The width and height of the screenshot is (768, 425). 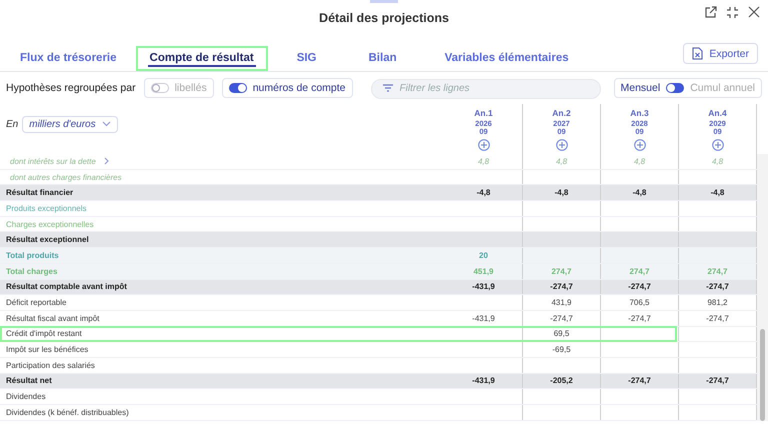 What do you see at coordinates (50, 224) in the screenshot?
I see `row-label: Charges exceptionnelles` at bounding box center [50, 224].